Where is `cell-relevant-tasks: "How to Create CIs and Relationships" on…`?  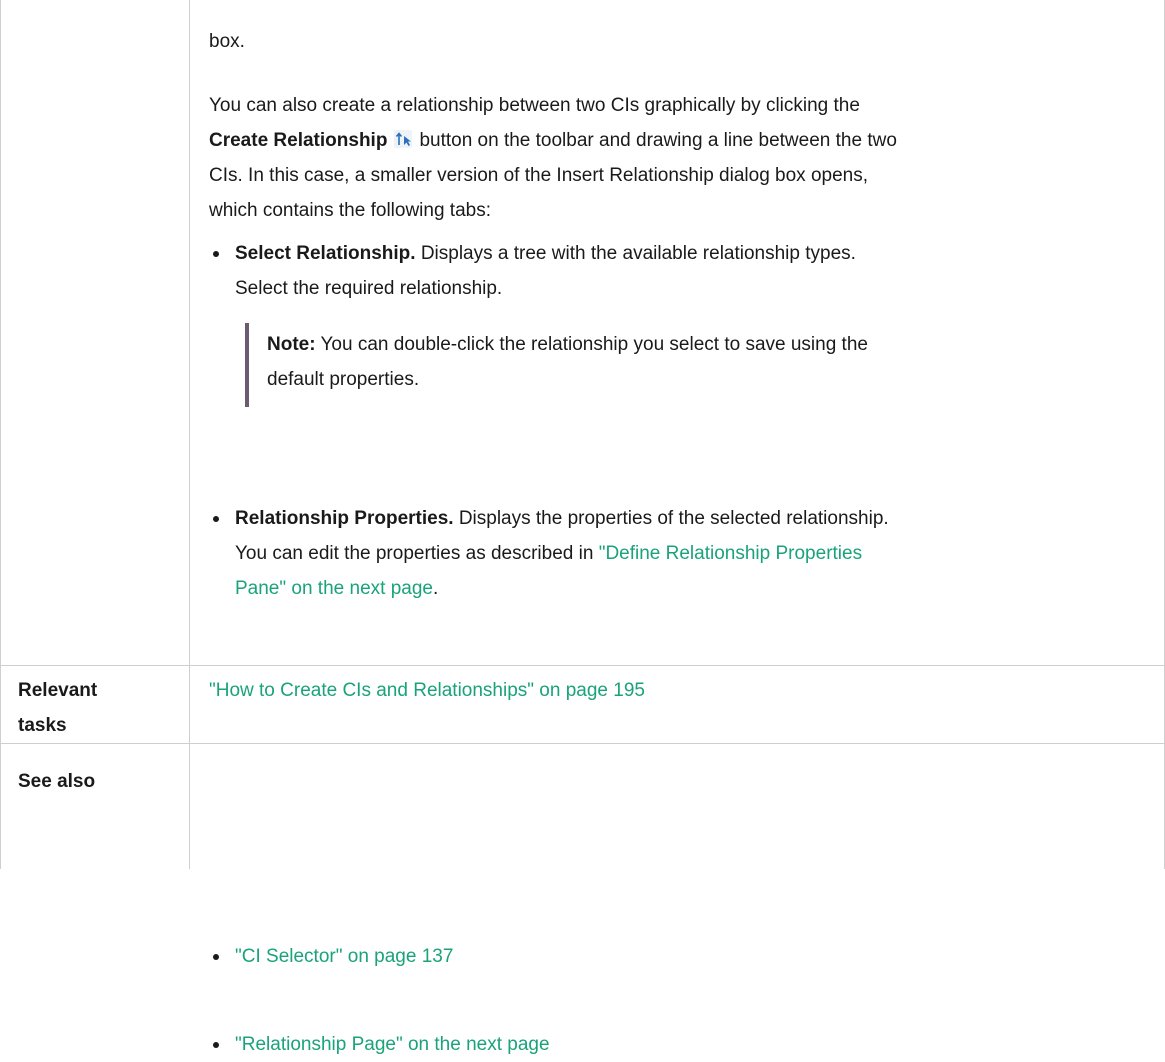 cell-relevant-tasks: "How to Create CIs and Relationships" on… is located at coordinates (679, 690).